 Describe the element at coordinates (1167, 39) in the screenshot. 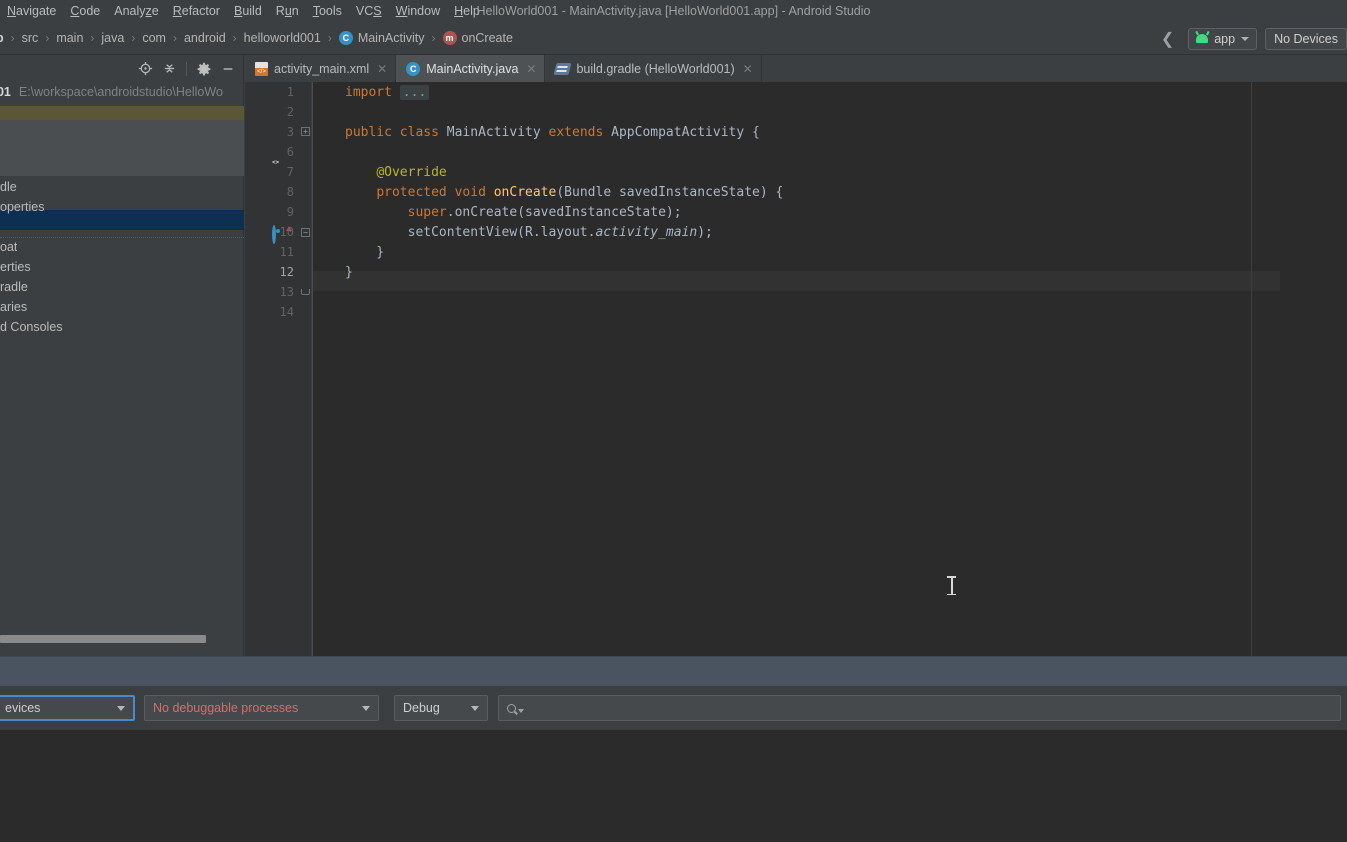

I see `back-arrow-icon: ❮` at that location.